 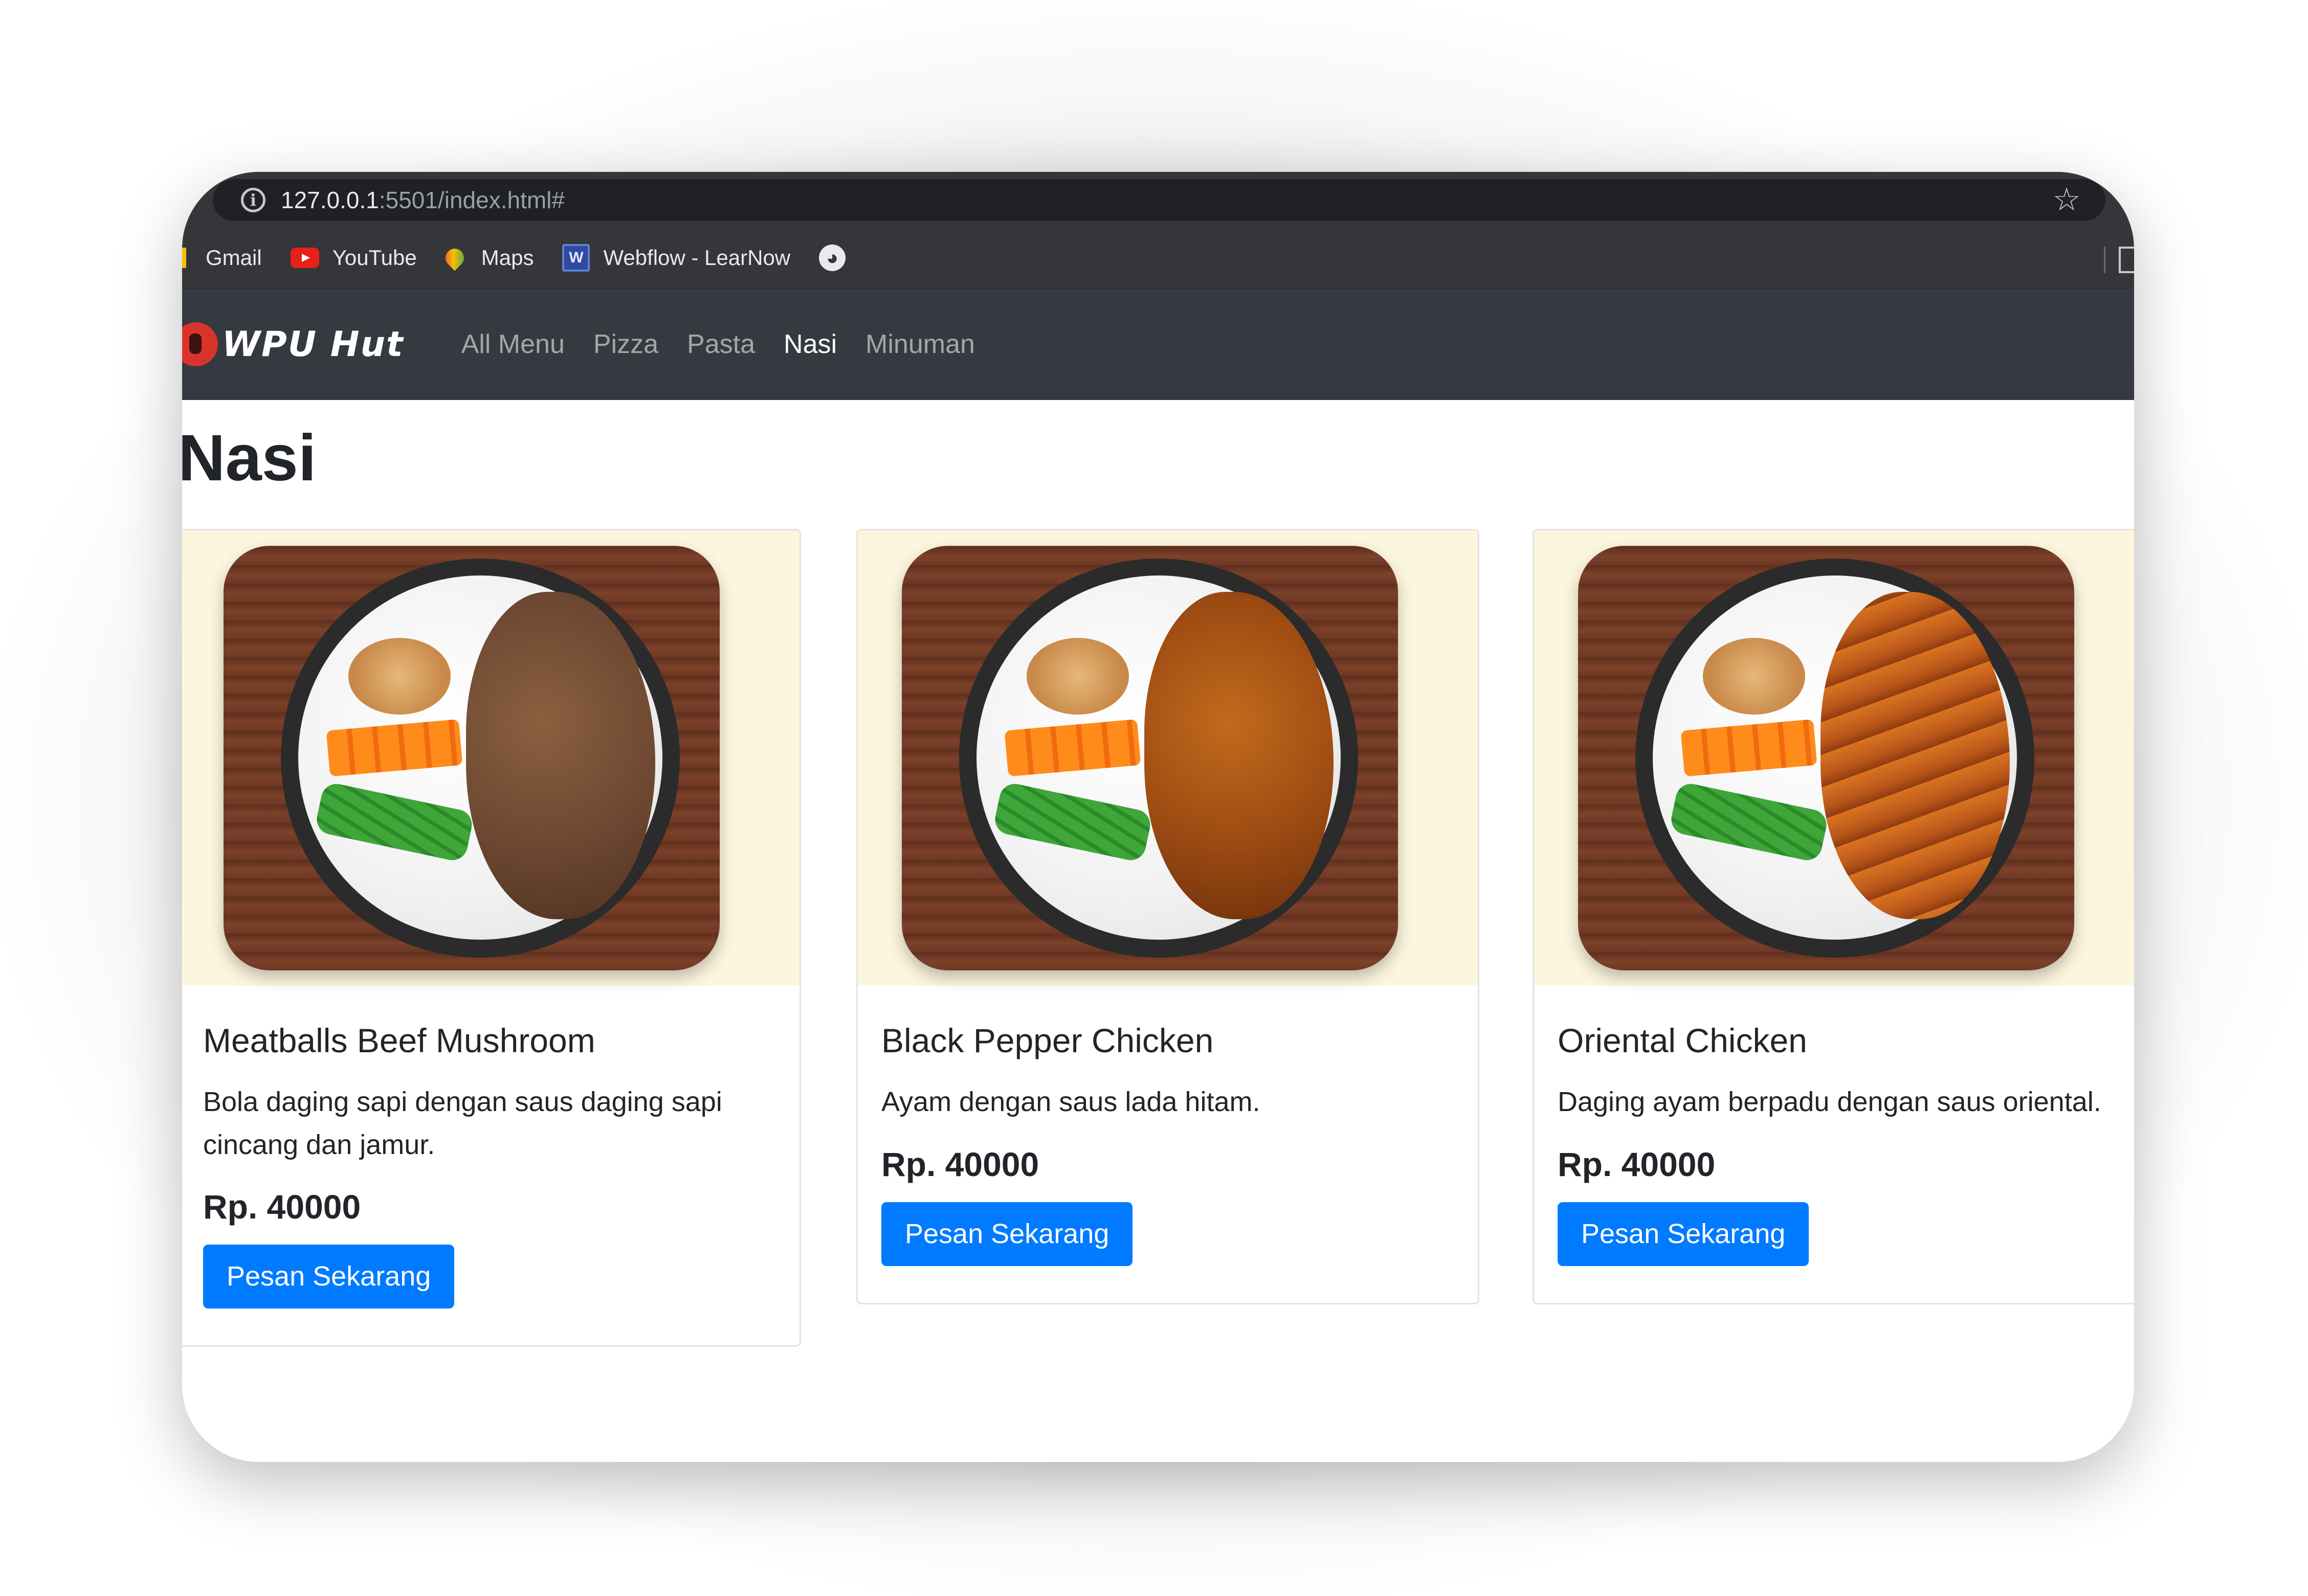 I want to click on globe-icon: ◕, so click(x=832, y=258).